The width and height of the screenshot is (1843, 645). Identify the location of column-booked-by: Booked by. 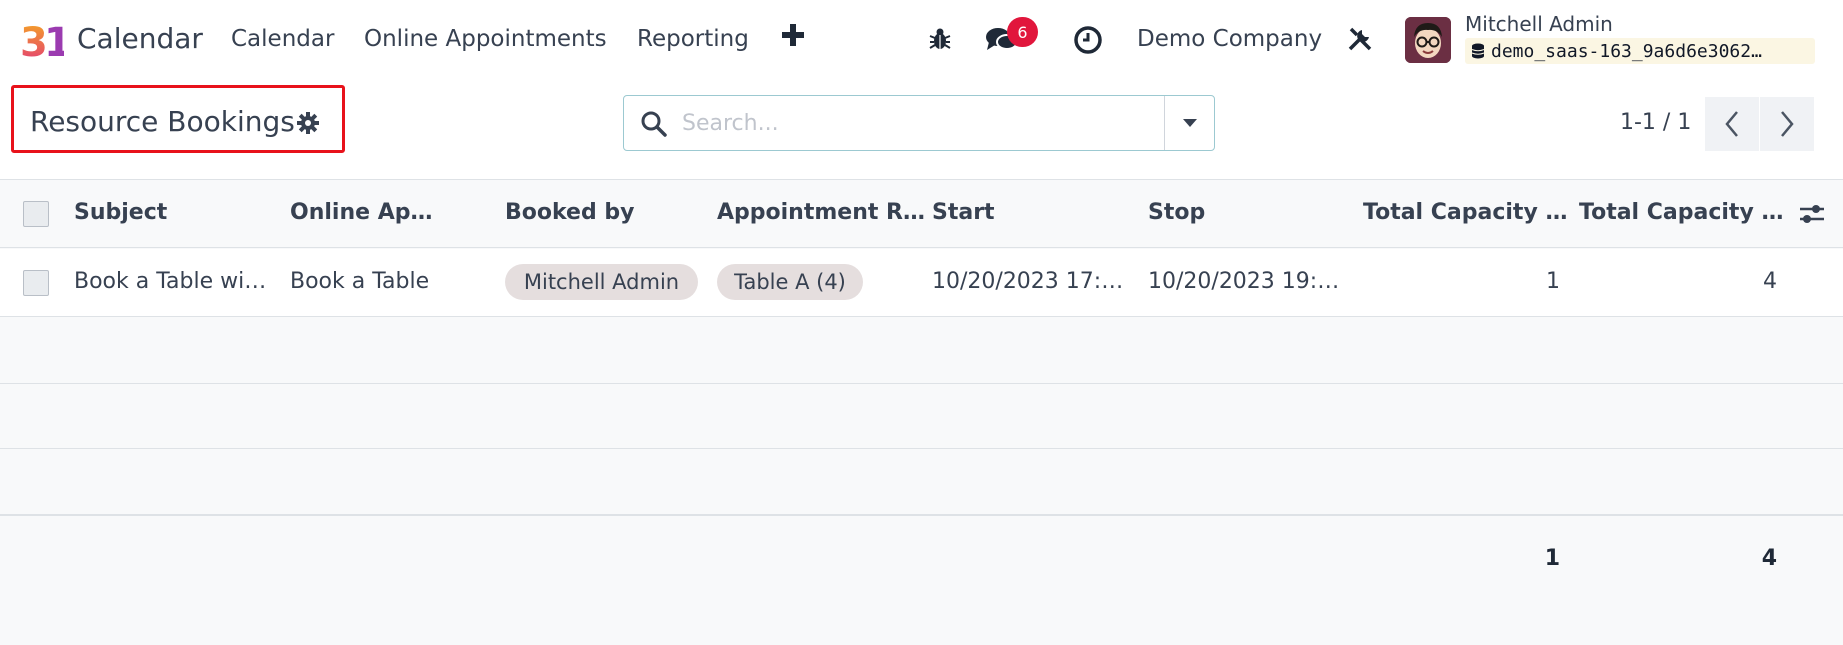
(569, 212).